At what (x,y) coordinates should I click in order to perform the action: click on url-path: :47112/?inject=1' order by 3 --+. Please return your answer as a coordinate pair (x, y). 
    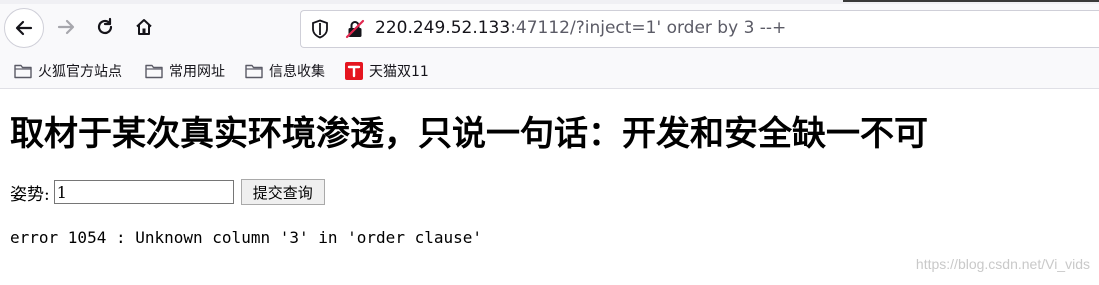
    Looking at the image, I should click on (648, 28).